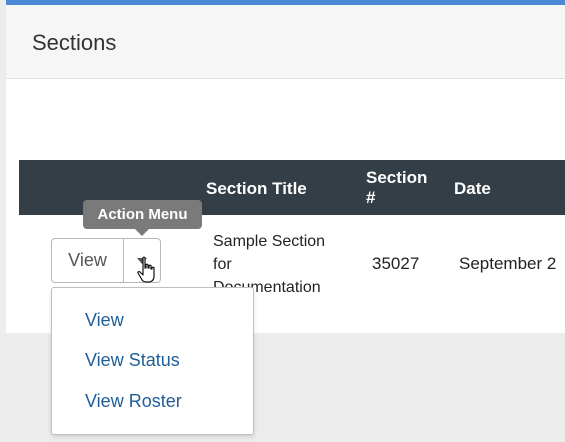 This screenshot has height=442, width=565. What do you see at coordinates (256, 189) in the screenshot?
I see `column-header-section-title: Section Title` at bounding box center [256, 189].